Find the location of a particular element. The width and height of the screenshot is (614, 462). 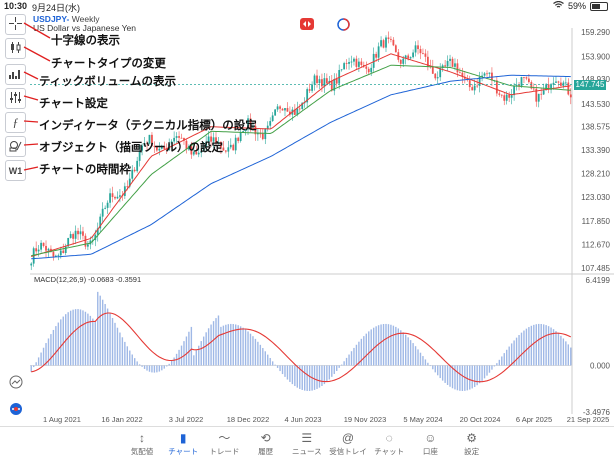

annotation-crosshair: 十字線の表示 is located at coordinates (85, 41).